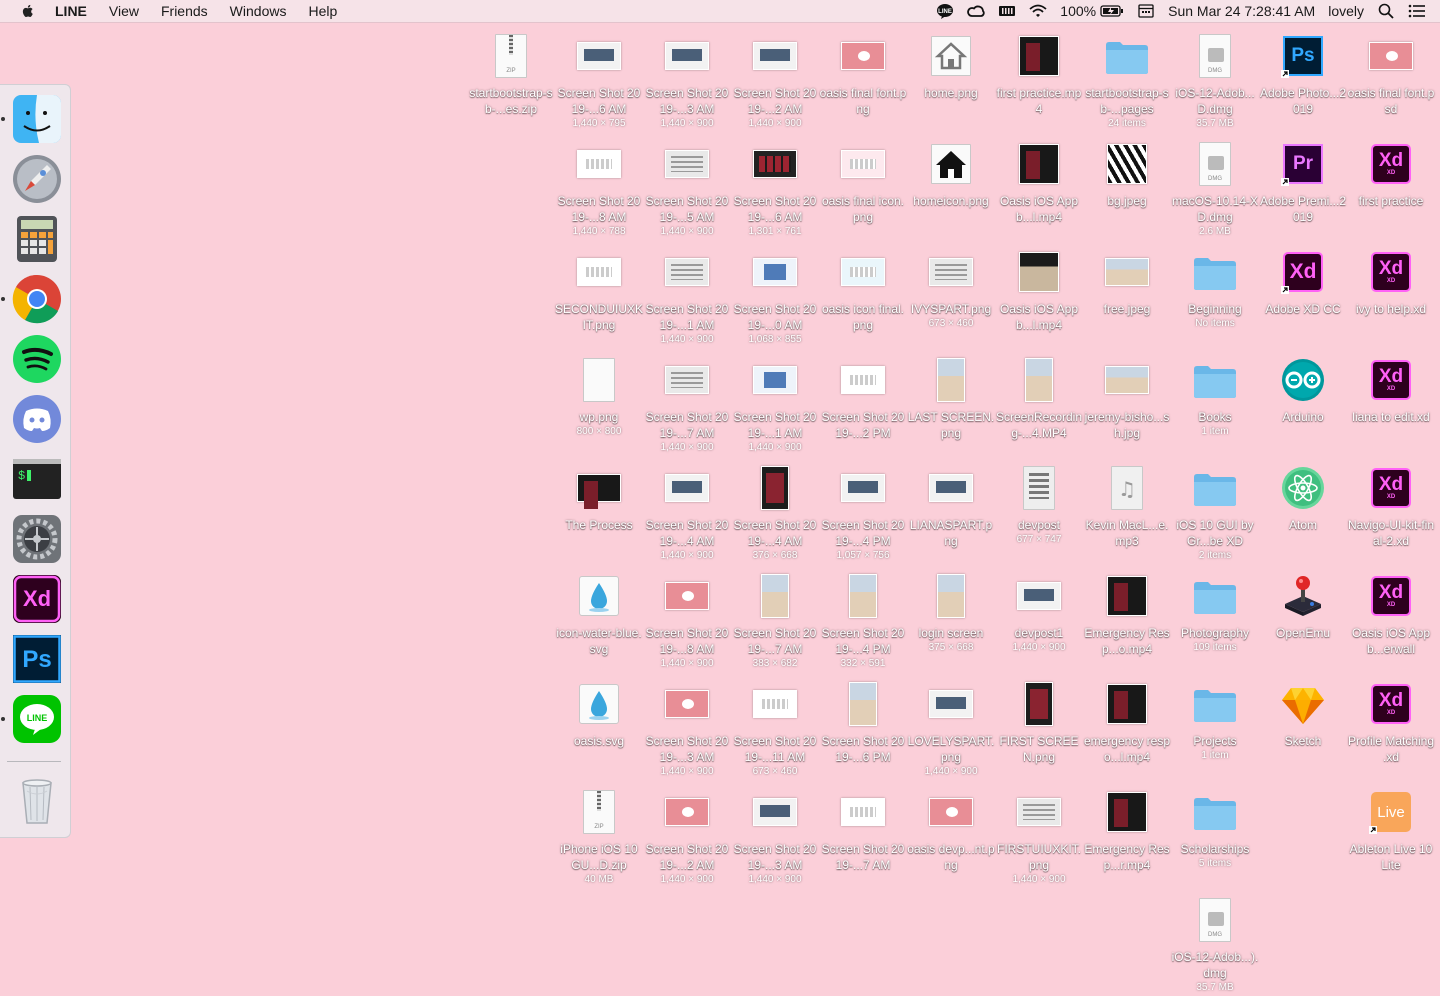 Image resolution: width=1440 pixels, height=996 pixels. Describe the element at coordinates (599, 402) in the screenshot. I see `desktop-file: wp.png 800 × 800` at that location.